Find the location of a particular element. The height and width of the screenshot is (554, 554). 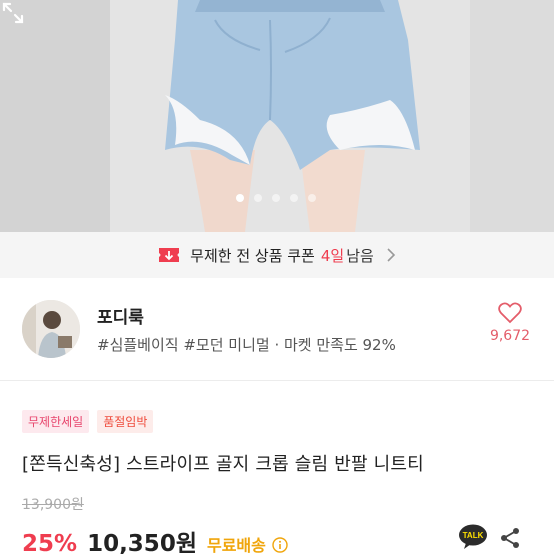

heart-icon is located at coordinates (510, 313).